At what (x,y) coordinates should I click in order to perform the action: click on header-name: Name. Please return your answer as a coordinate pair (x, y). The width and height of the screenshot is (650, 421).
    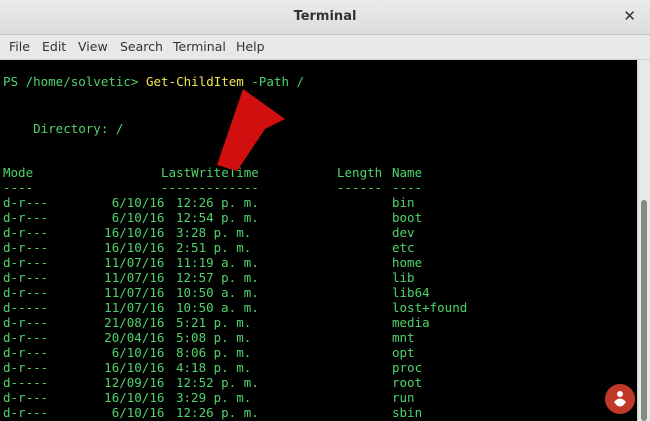
    Looking at the image, I should click on (407, 172).